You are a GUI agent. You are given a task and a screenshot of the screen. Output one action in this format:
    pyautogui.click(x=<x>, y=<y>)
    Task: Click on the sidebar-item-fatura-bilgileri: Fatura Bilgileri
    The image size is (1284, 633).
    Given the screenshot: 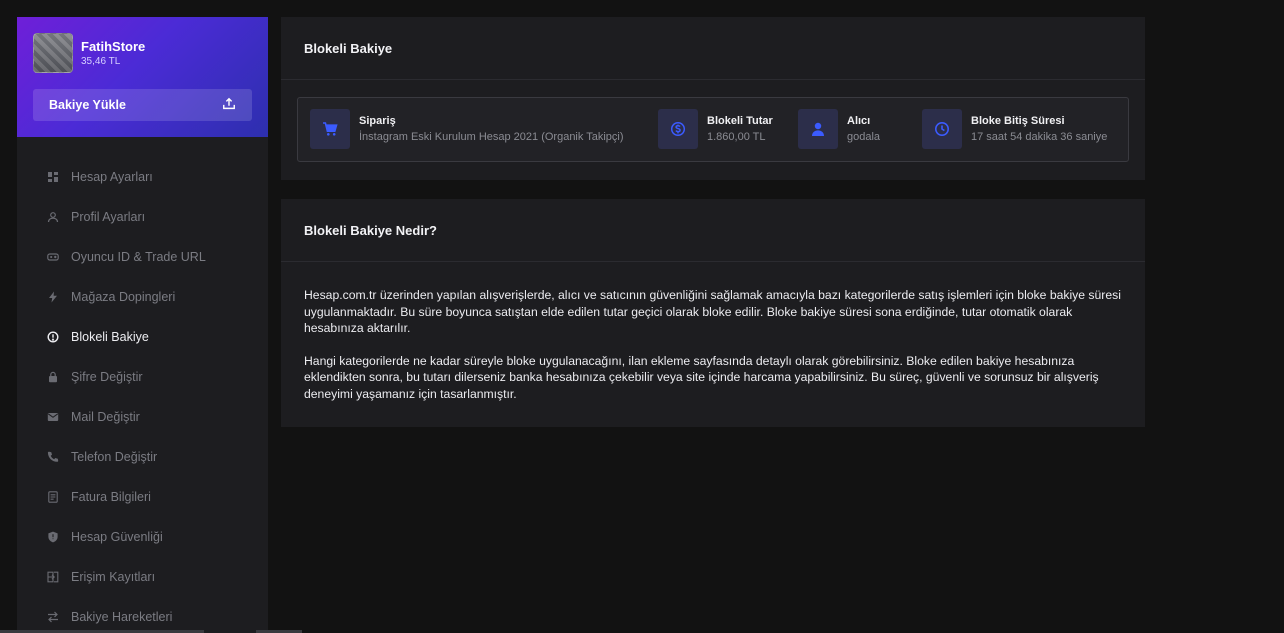 What is the action you would take?
    pyautogui.click(x=142, y=497)
    